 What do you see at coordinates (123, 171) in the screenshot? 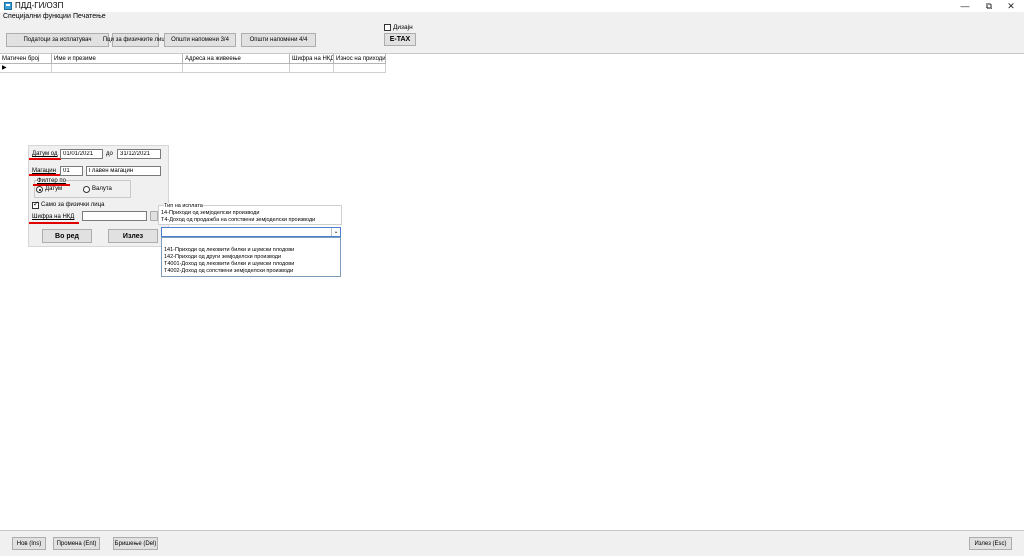
I see `warehouse-name-field` at bounding box center [123, 171].